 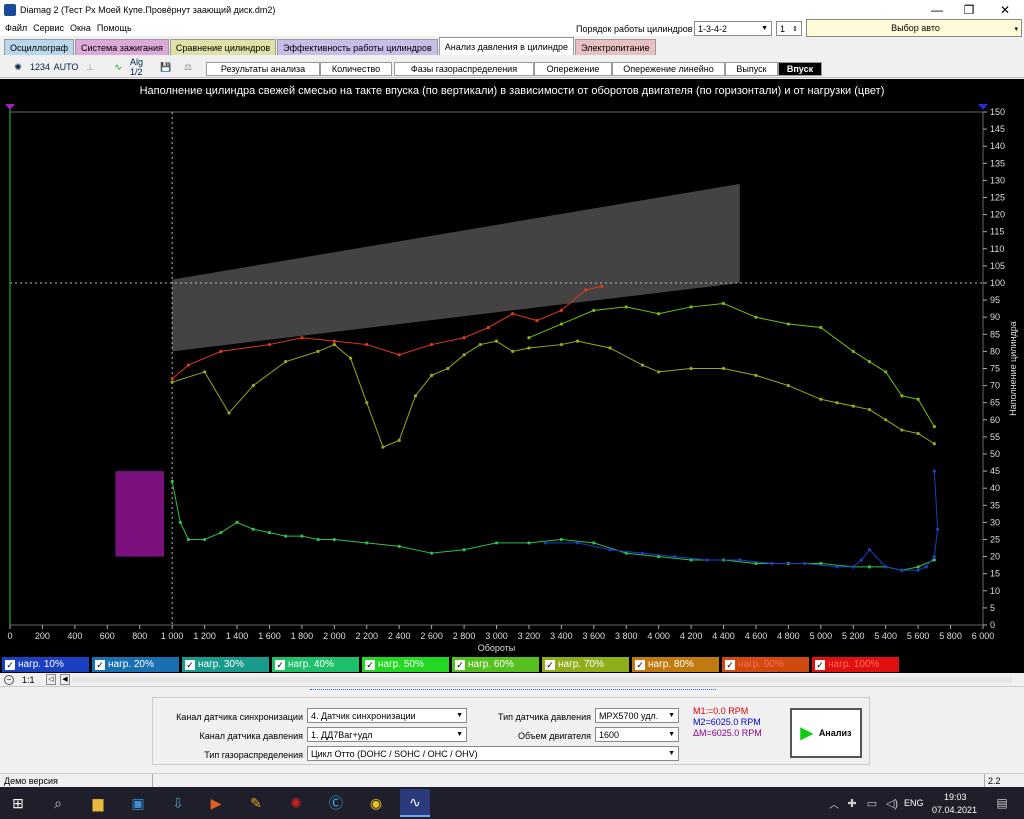 What do you see at coordinates (18, 803) in the screenshot?
I see `start-icon: ⊞` at bounding box center [18, 803].